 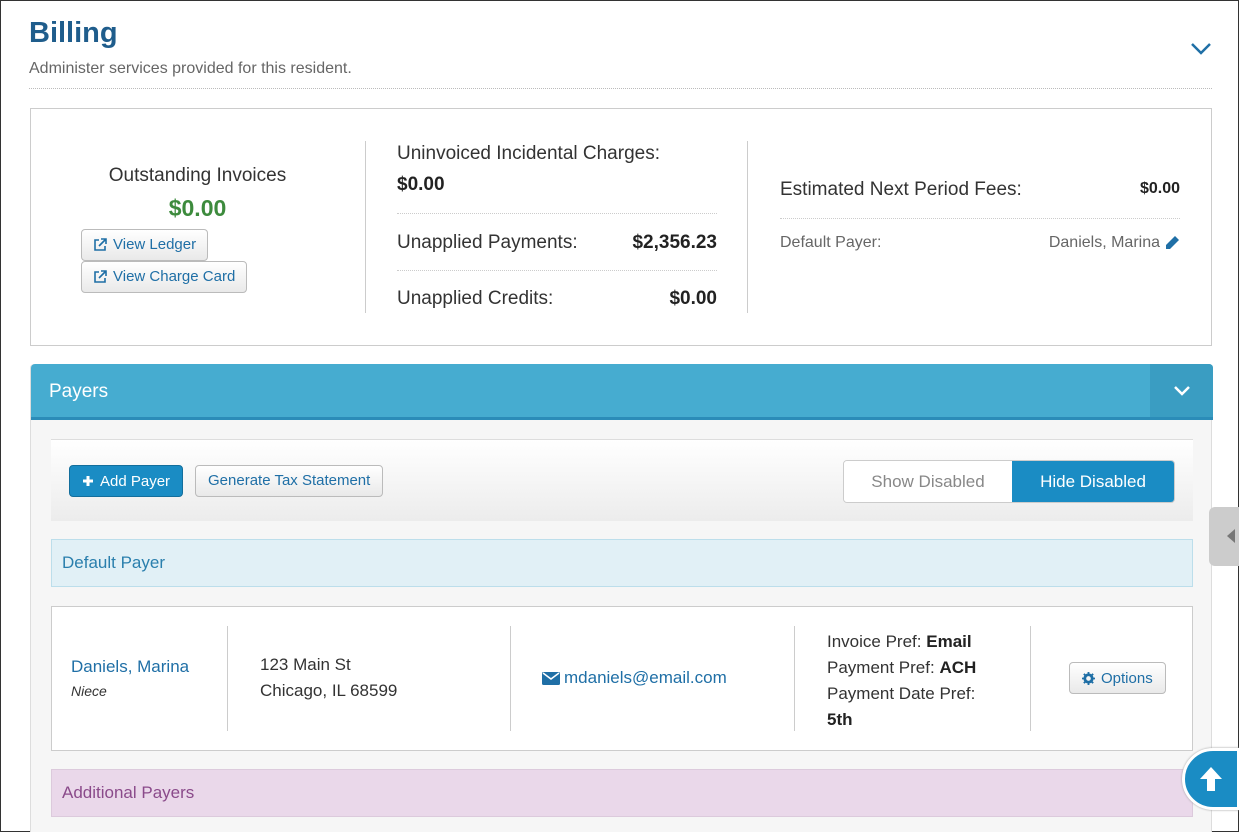 I want to click on invoice-pref-label: Invoice Pref:, so click(x=874, y=641).